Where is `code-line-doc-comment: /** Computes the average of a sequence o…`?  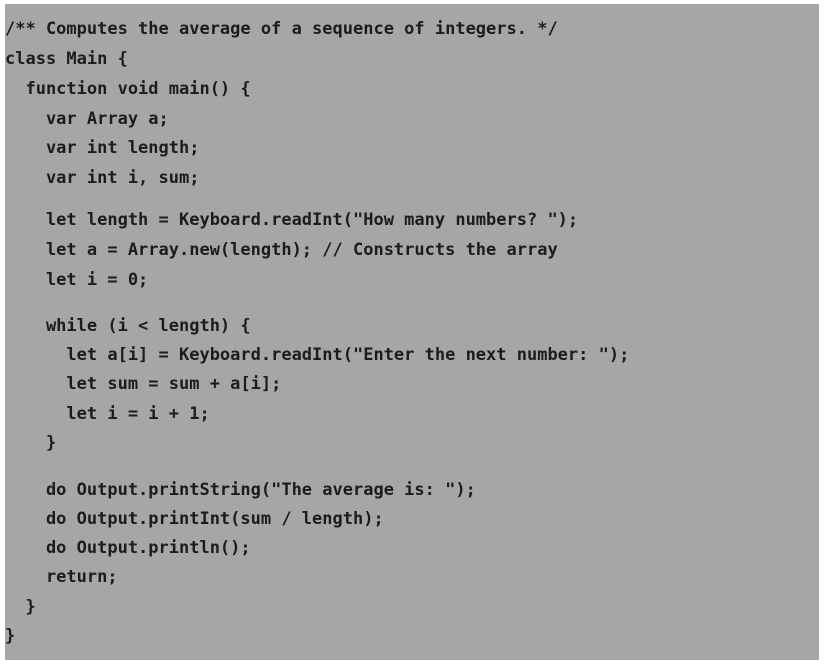
code-line-doc-comment: /** Computes the average of a sequence o… is located at coordinates (281, 29).